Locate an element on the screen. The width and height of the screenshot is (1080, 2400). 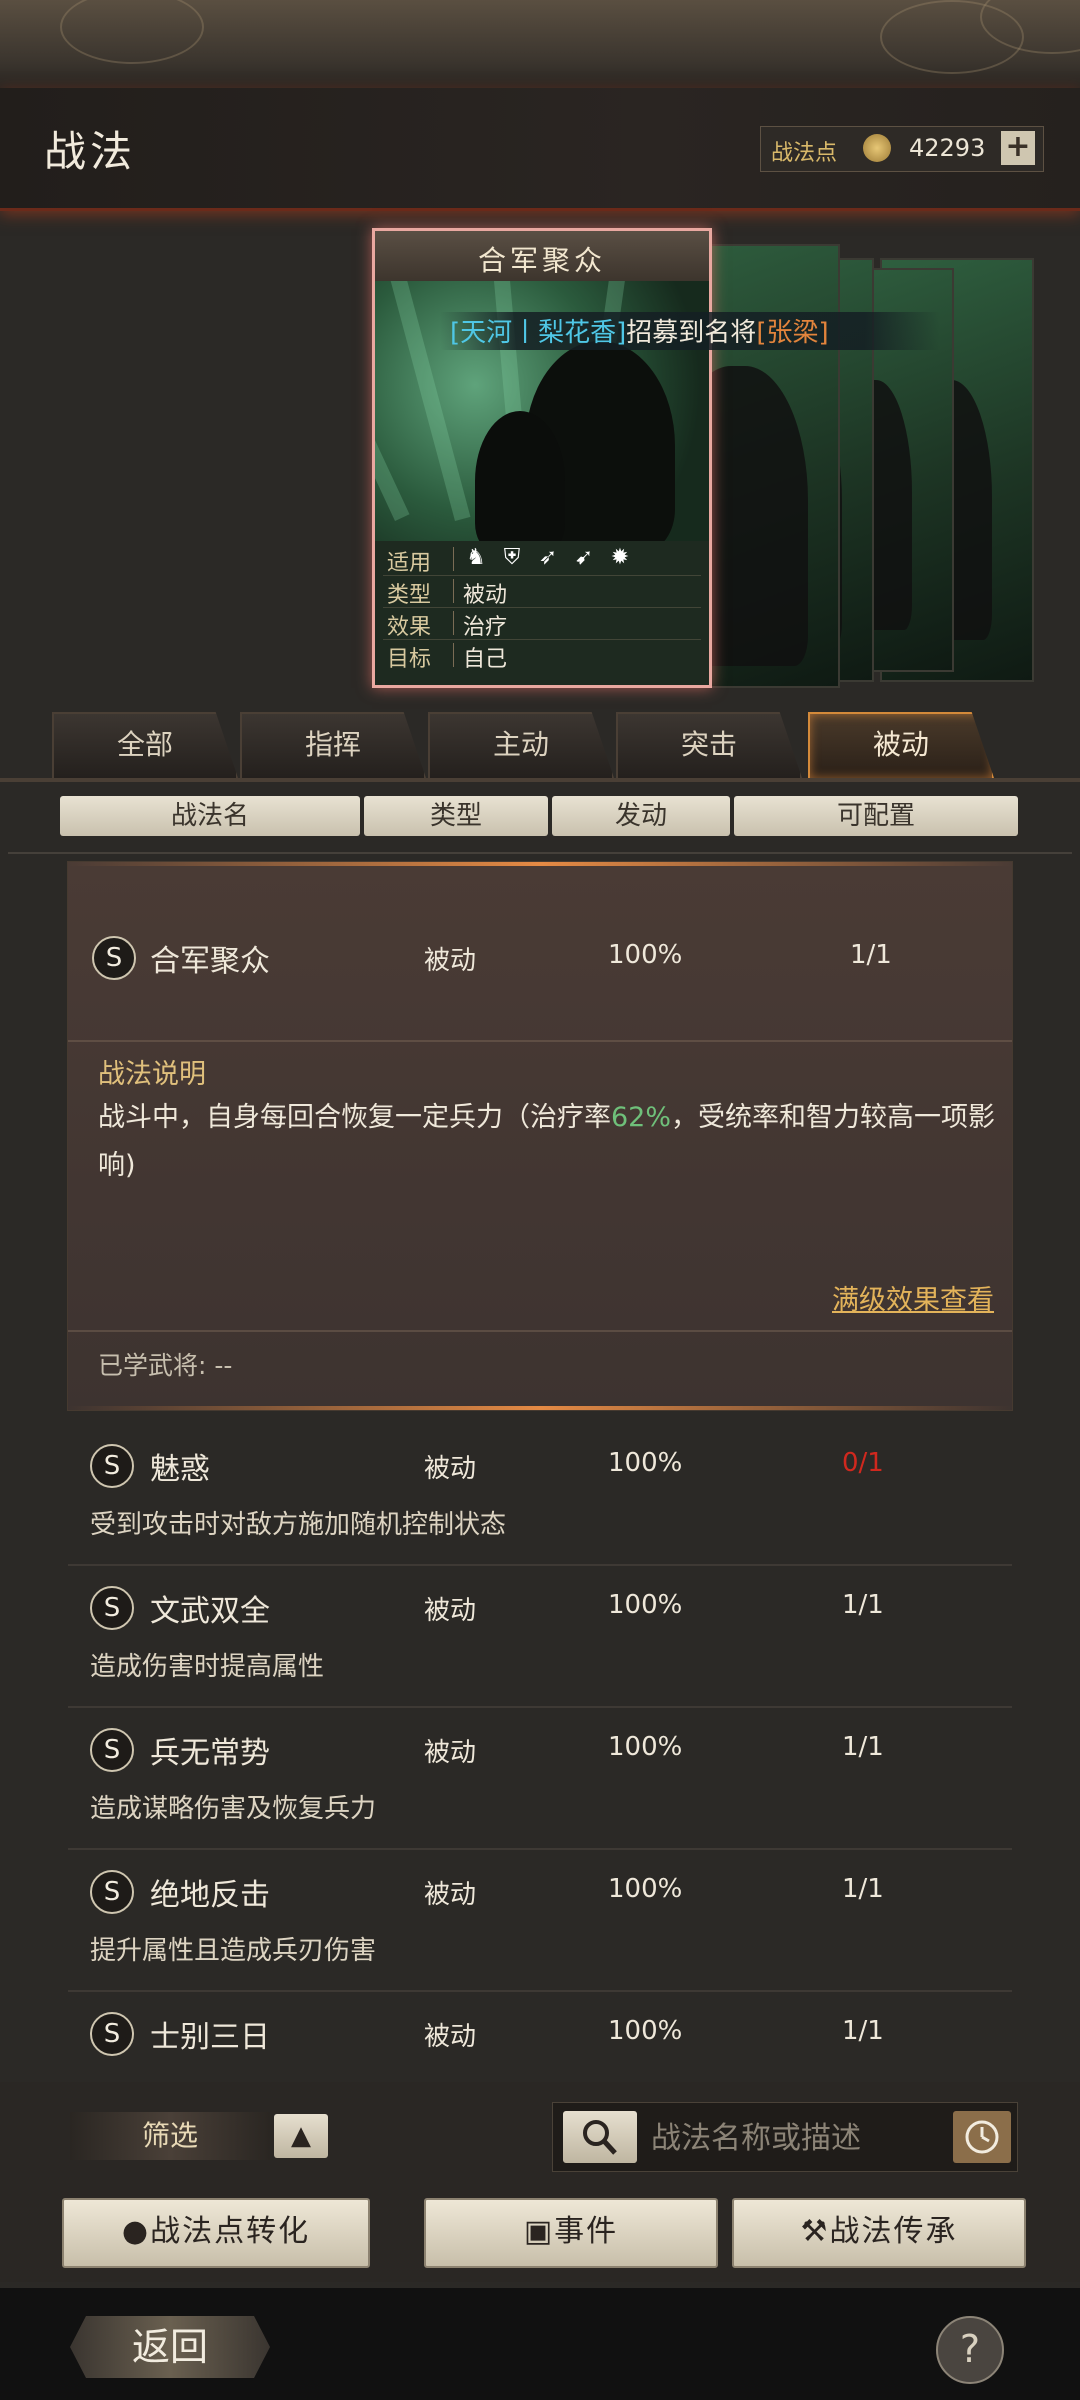
applicable-troops: ♞ ⛨ ➶ ➹ ✹ is located at coordinates (553, 558).